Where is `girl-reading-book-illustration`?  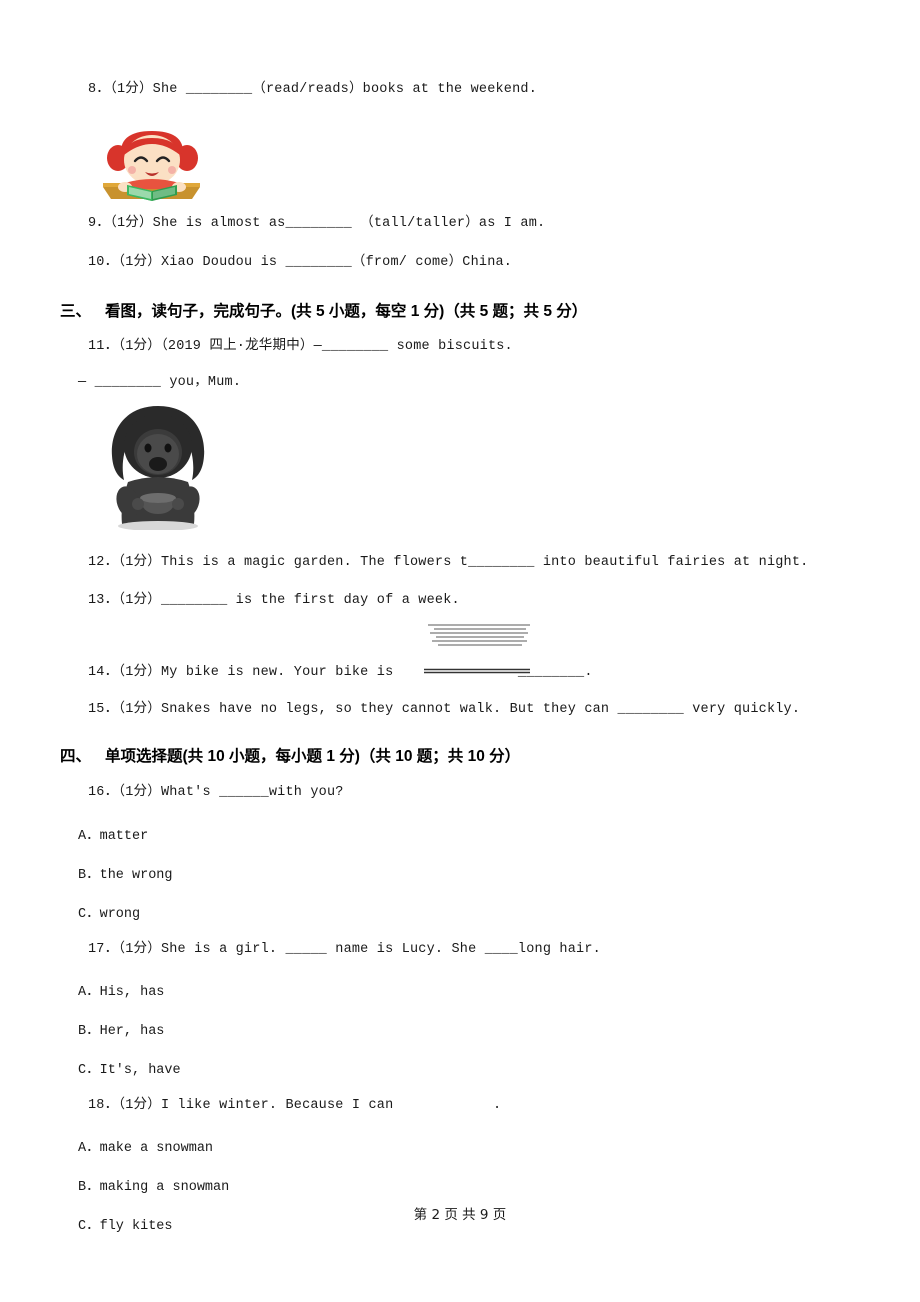 girl-reading-book-illustration is located at coordinates (151, 166).